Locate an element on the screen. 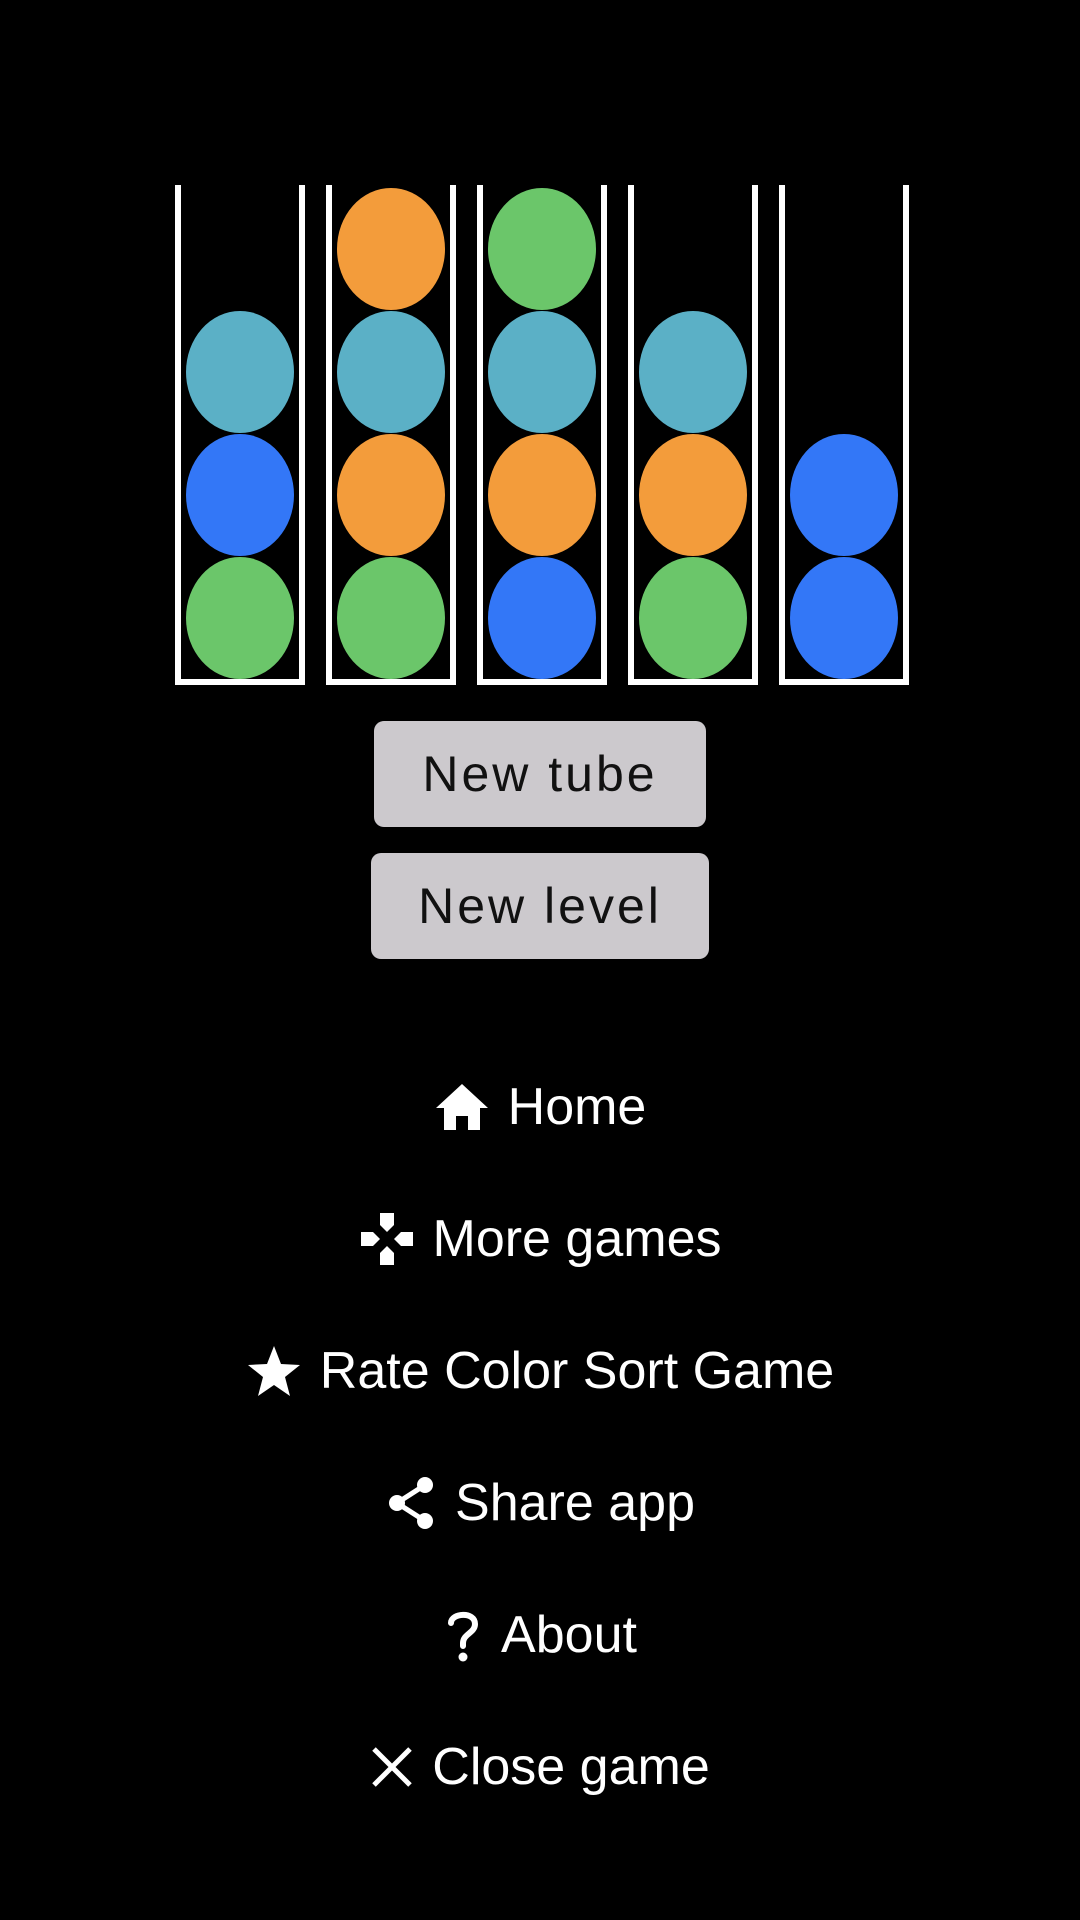 The width and height of the screenshot is (1080, 1920). menu-item-more-games: More games is located at coordinates (540, 1239).